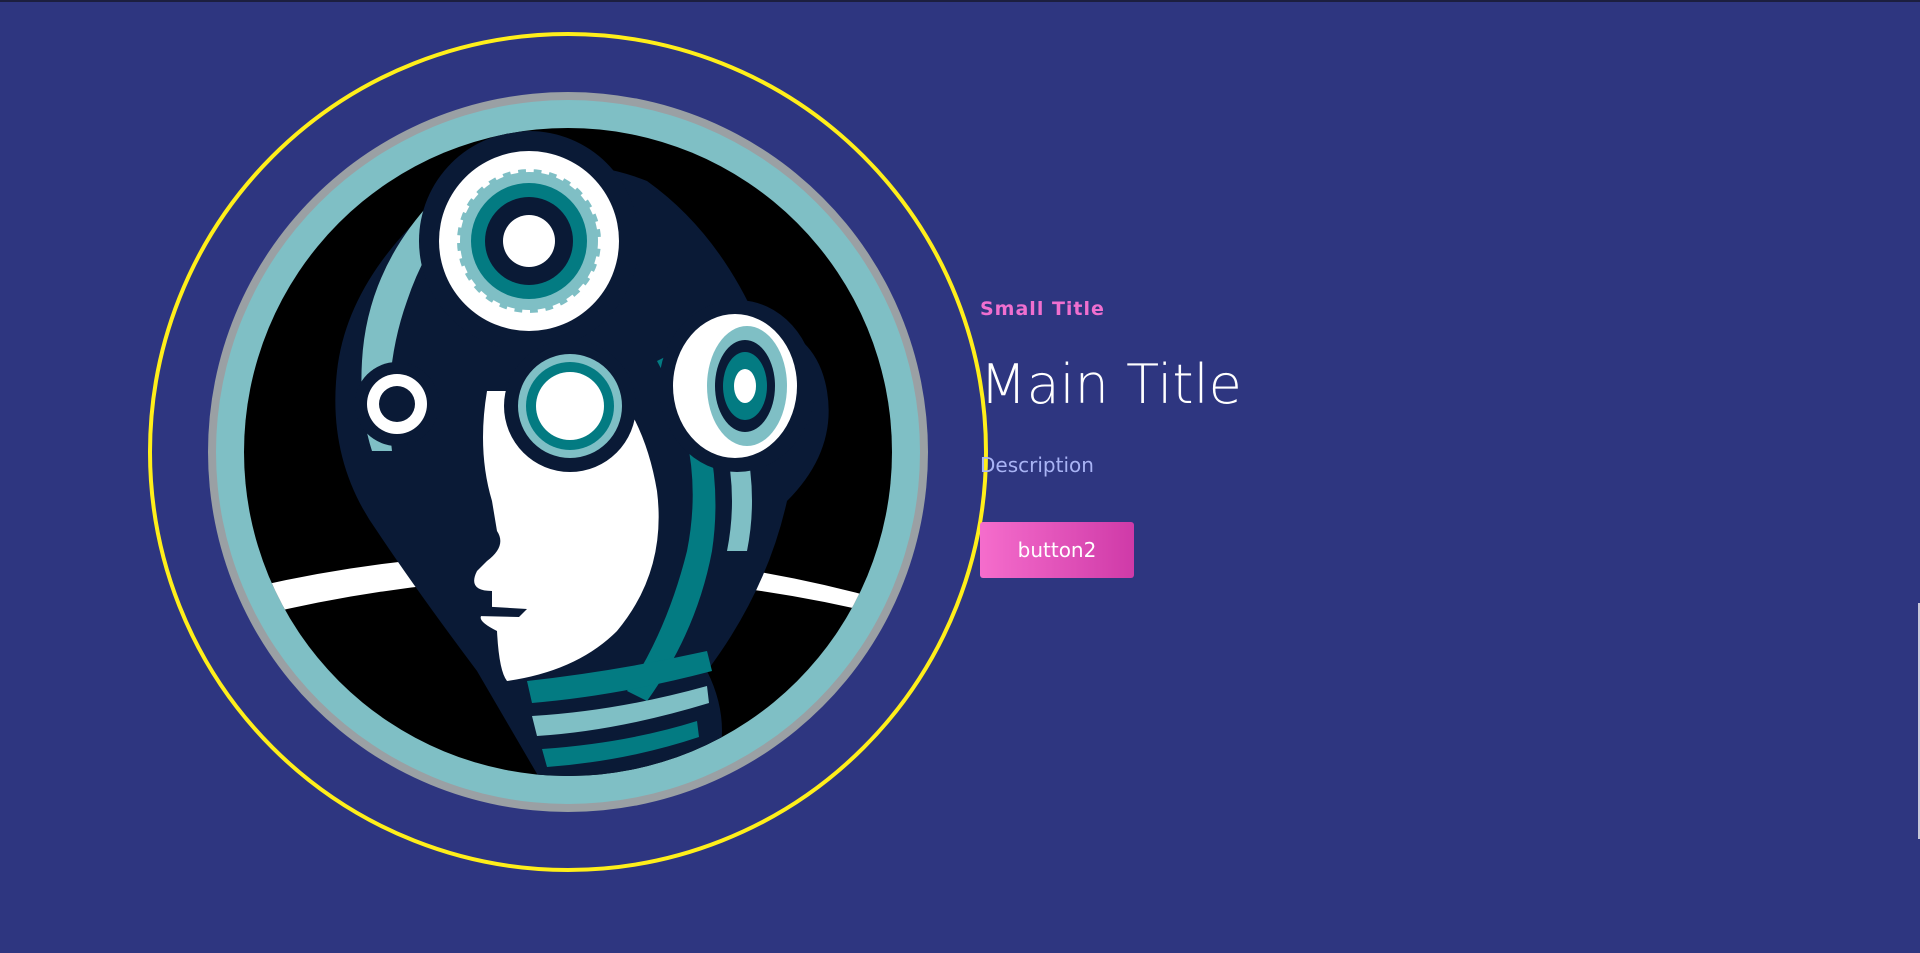  What do you see at coordinates (1111, 384) in the screenshot?
I see `main-title: Main Title` at bounding box center [1111, 384].